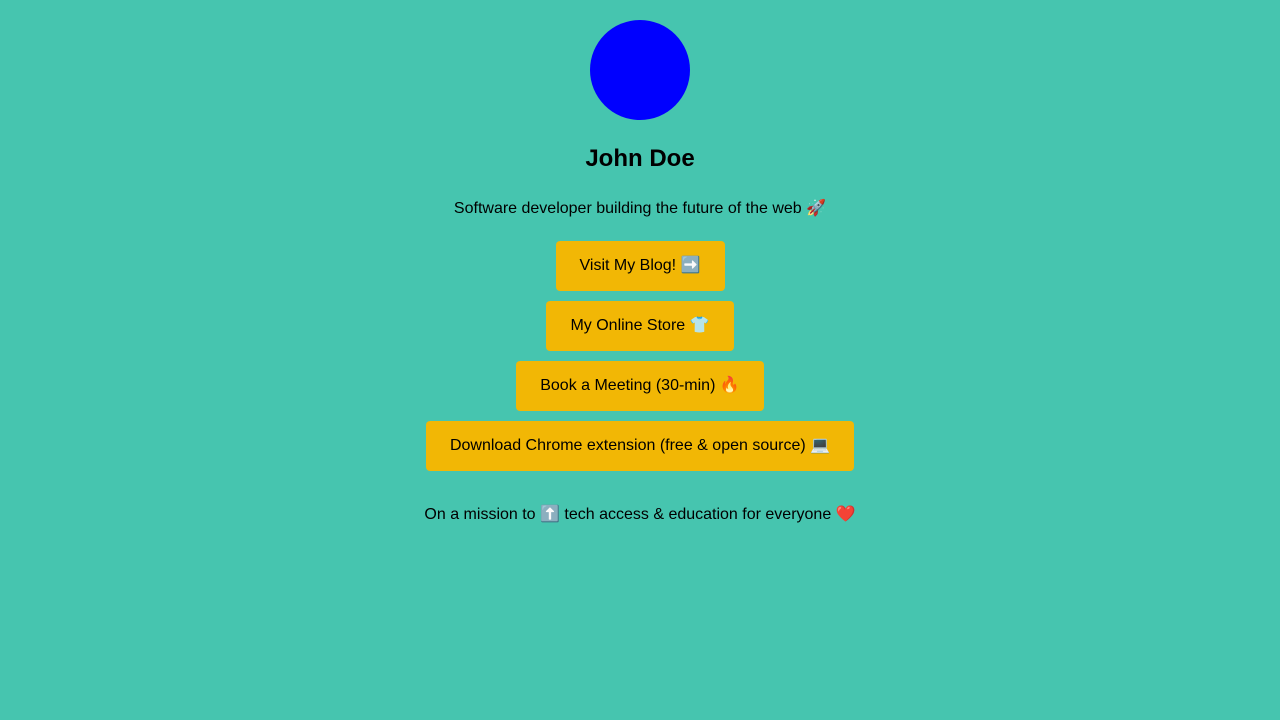  Describe the element at coordinates (640, 70) in the screenshot. I see `avatar` at that location.